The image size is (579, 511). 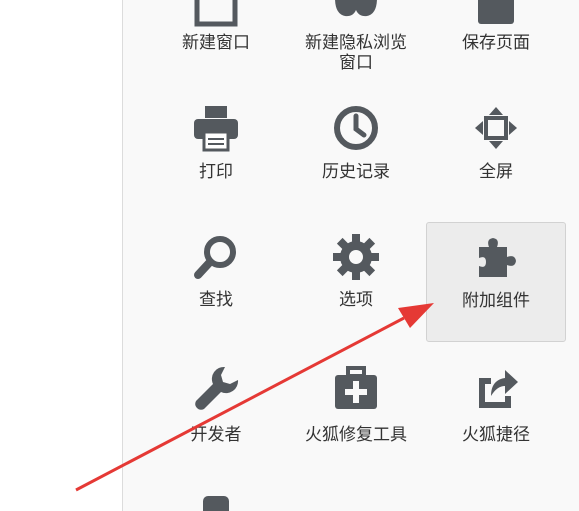 What do you see at coordinates (216, 389) in the screenshot?
I see `wrench-icon` at bounding box center [216, 389].